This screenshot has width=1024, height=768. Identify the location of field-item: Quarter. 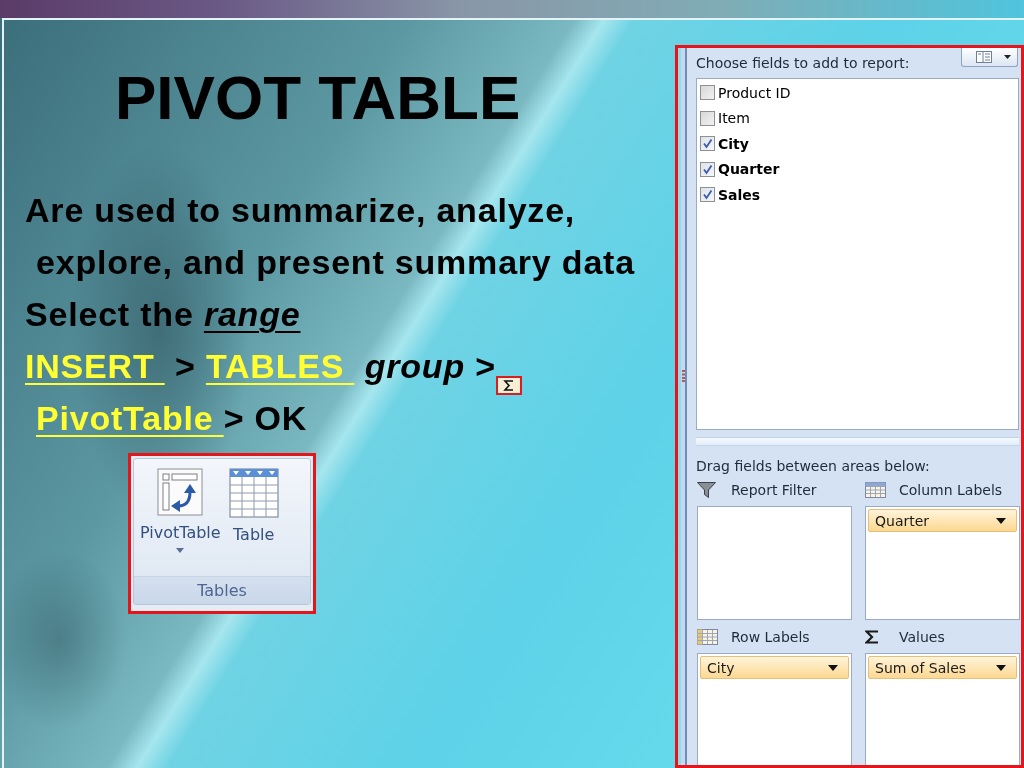
(859, 169).